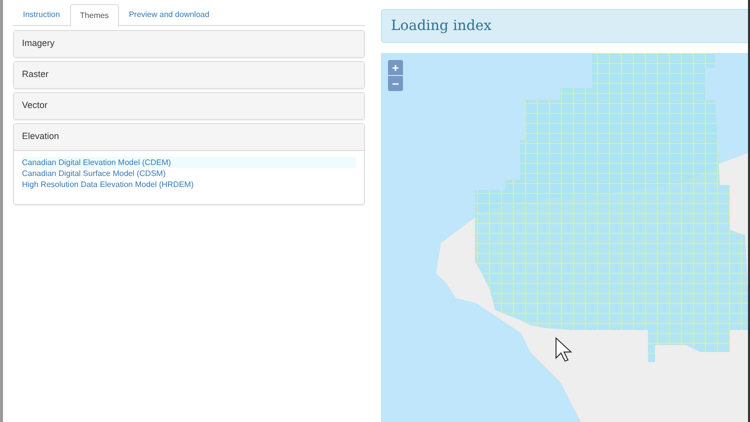 This screenshot has height=422, width=750. What do you see at coordinates (41, 15) in the screenshot?
I see `tab: Instruction` at bounding box center [41, 15].